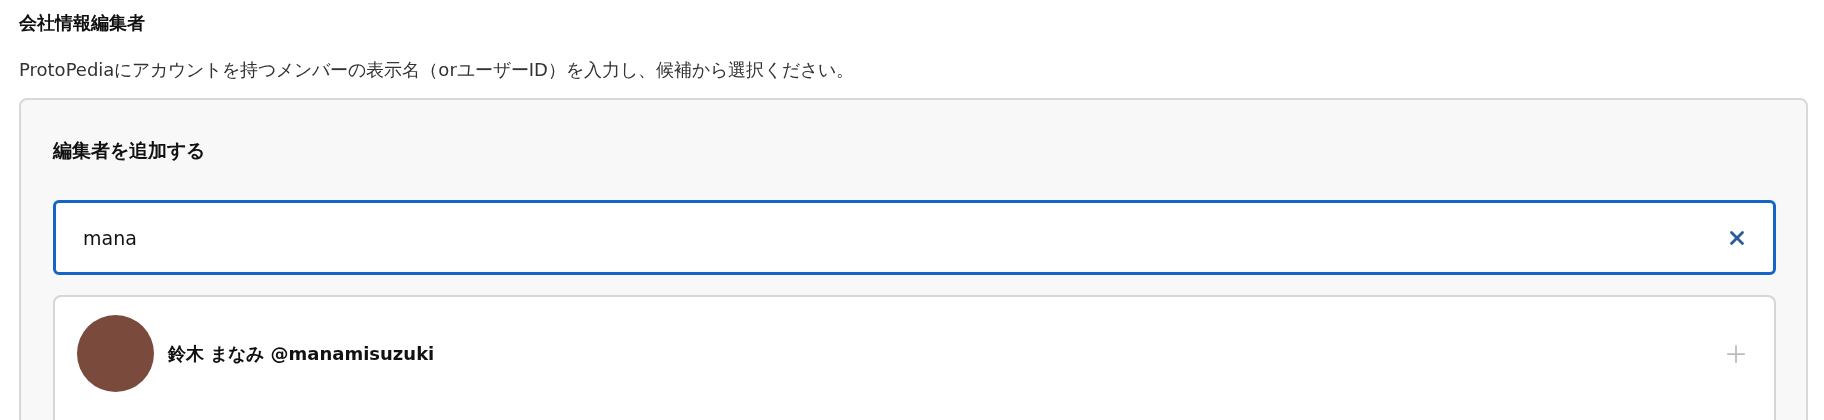 The width and height of the screenshot is (1824, 420). What do you see at coordinates (938, 353) in the screenshot?
I see `user-name: 鈴木 まなみ @manamisuzuki` at bounding box center [938, 353].